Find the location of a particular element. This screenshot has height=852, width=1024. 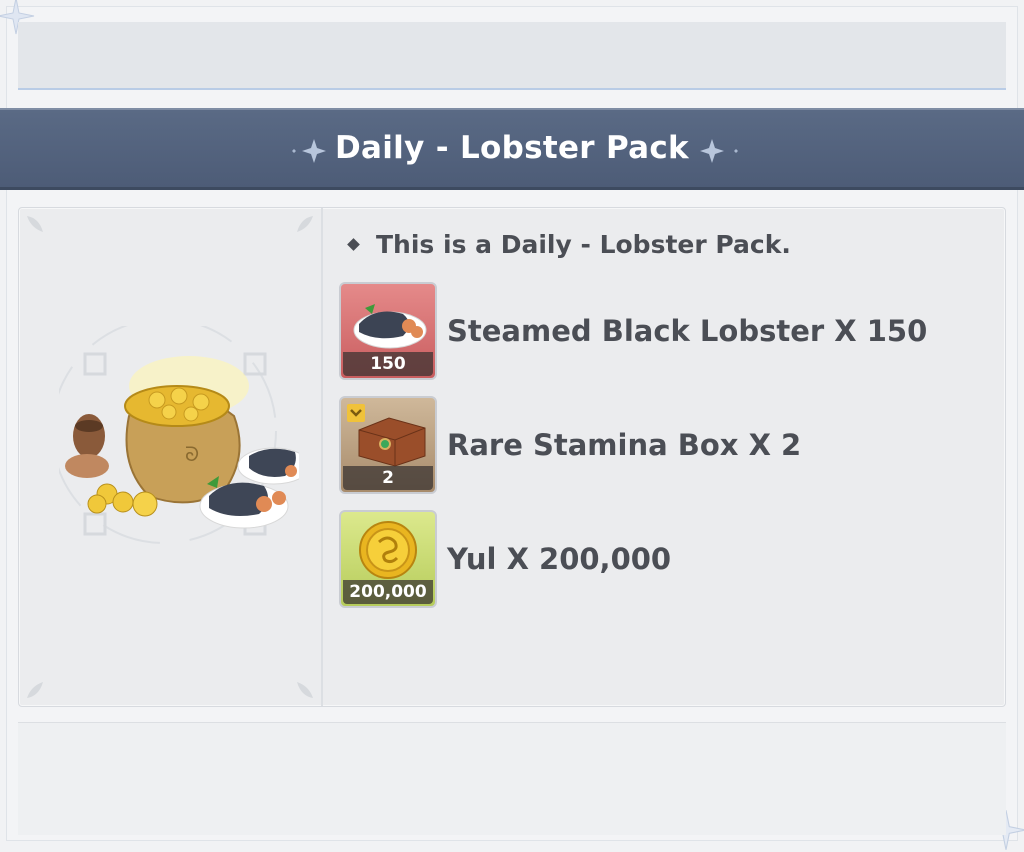

reward-label: Steamed Black Lobster X 150 is located at coordinates (687, 331).